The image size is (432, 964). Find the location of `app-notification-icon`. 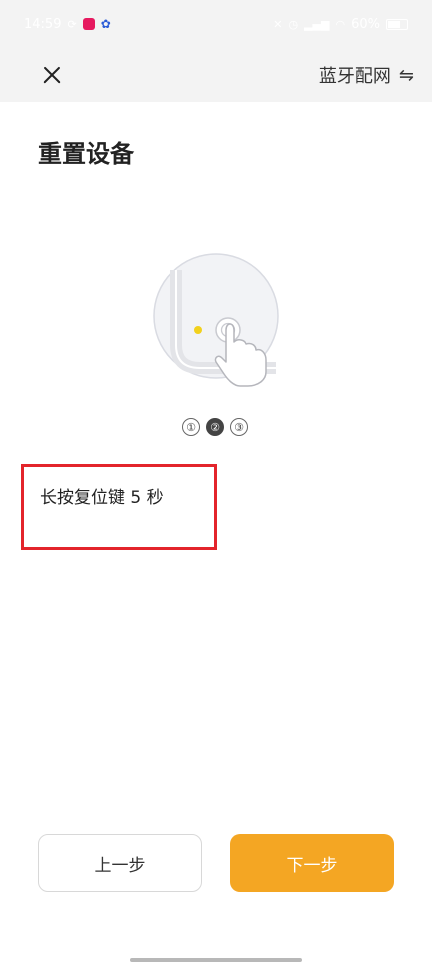

app-notification-icon is located at coordinates (88, 24).